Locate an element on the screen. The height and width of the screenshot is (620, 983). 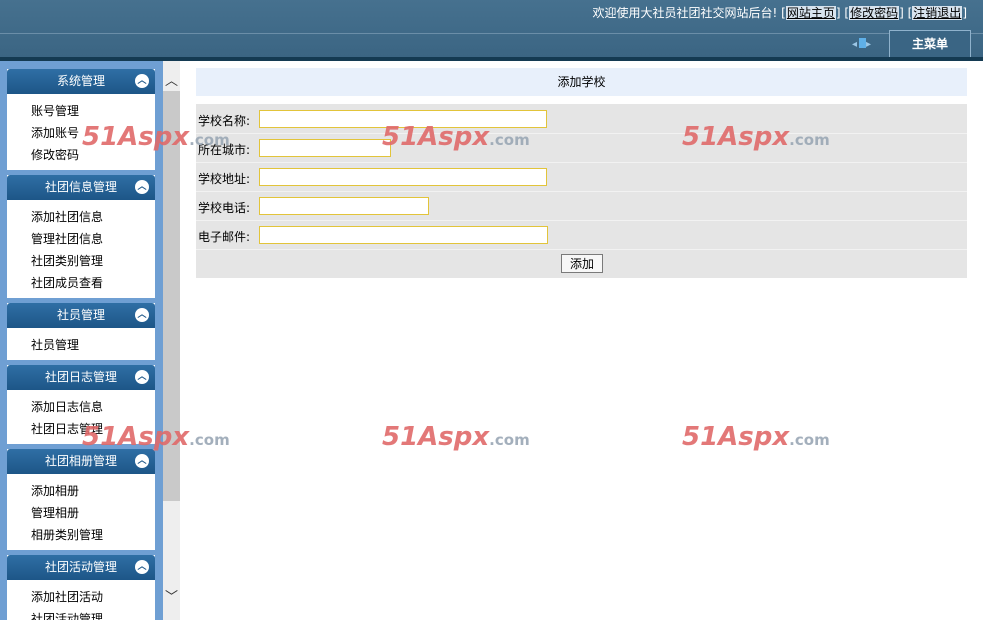
section-header: 系统管理 ︿ is located at coordinates (81, 81).